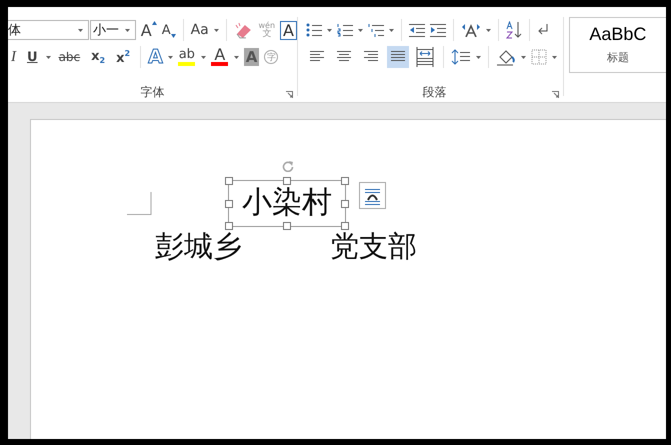  What do you see at coordinates (344, 30) in the screenshot?
I see `numbered-list-icon` at bounding box center [344, 30].